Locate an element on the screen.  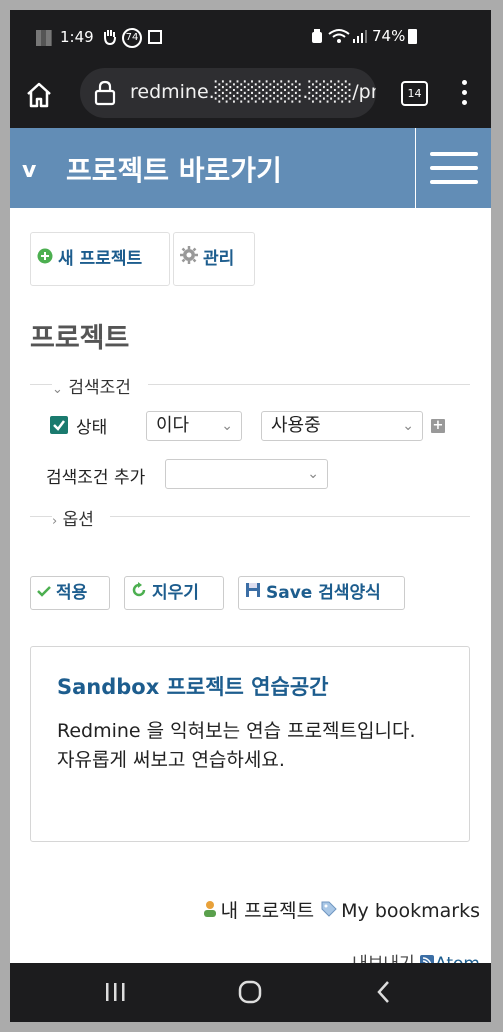
manage-label: 관리 is located at coordinates (219, 259).